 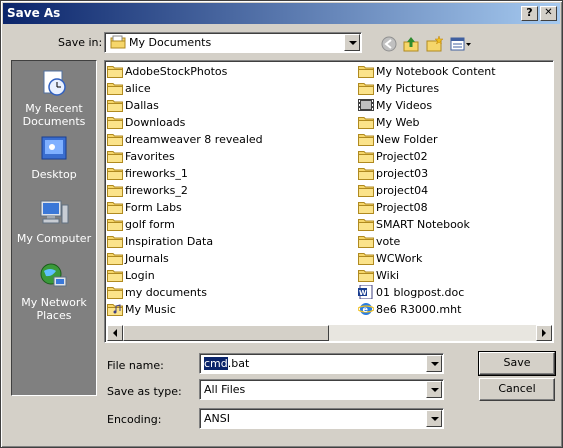 I want to click on recent-documents-icon, so click(x=54, y=83).